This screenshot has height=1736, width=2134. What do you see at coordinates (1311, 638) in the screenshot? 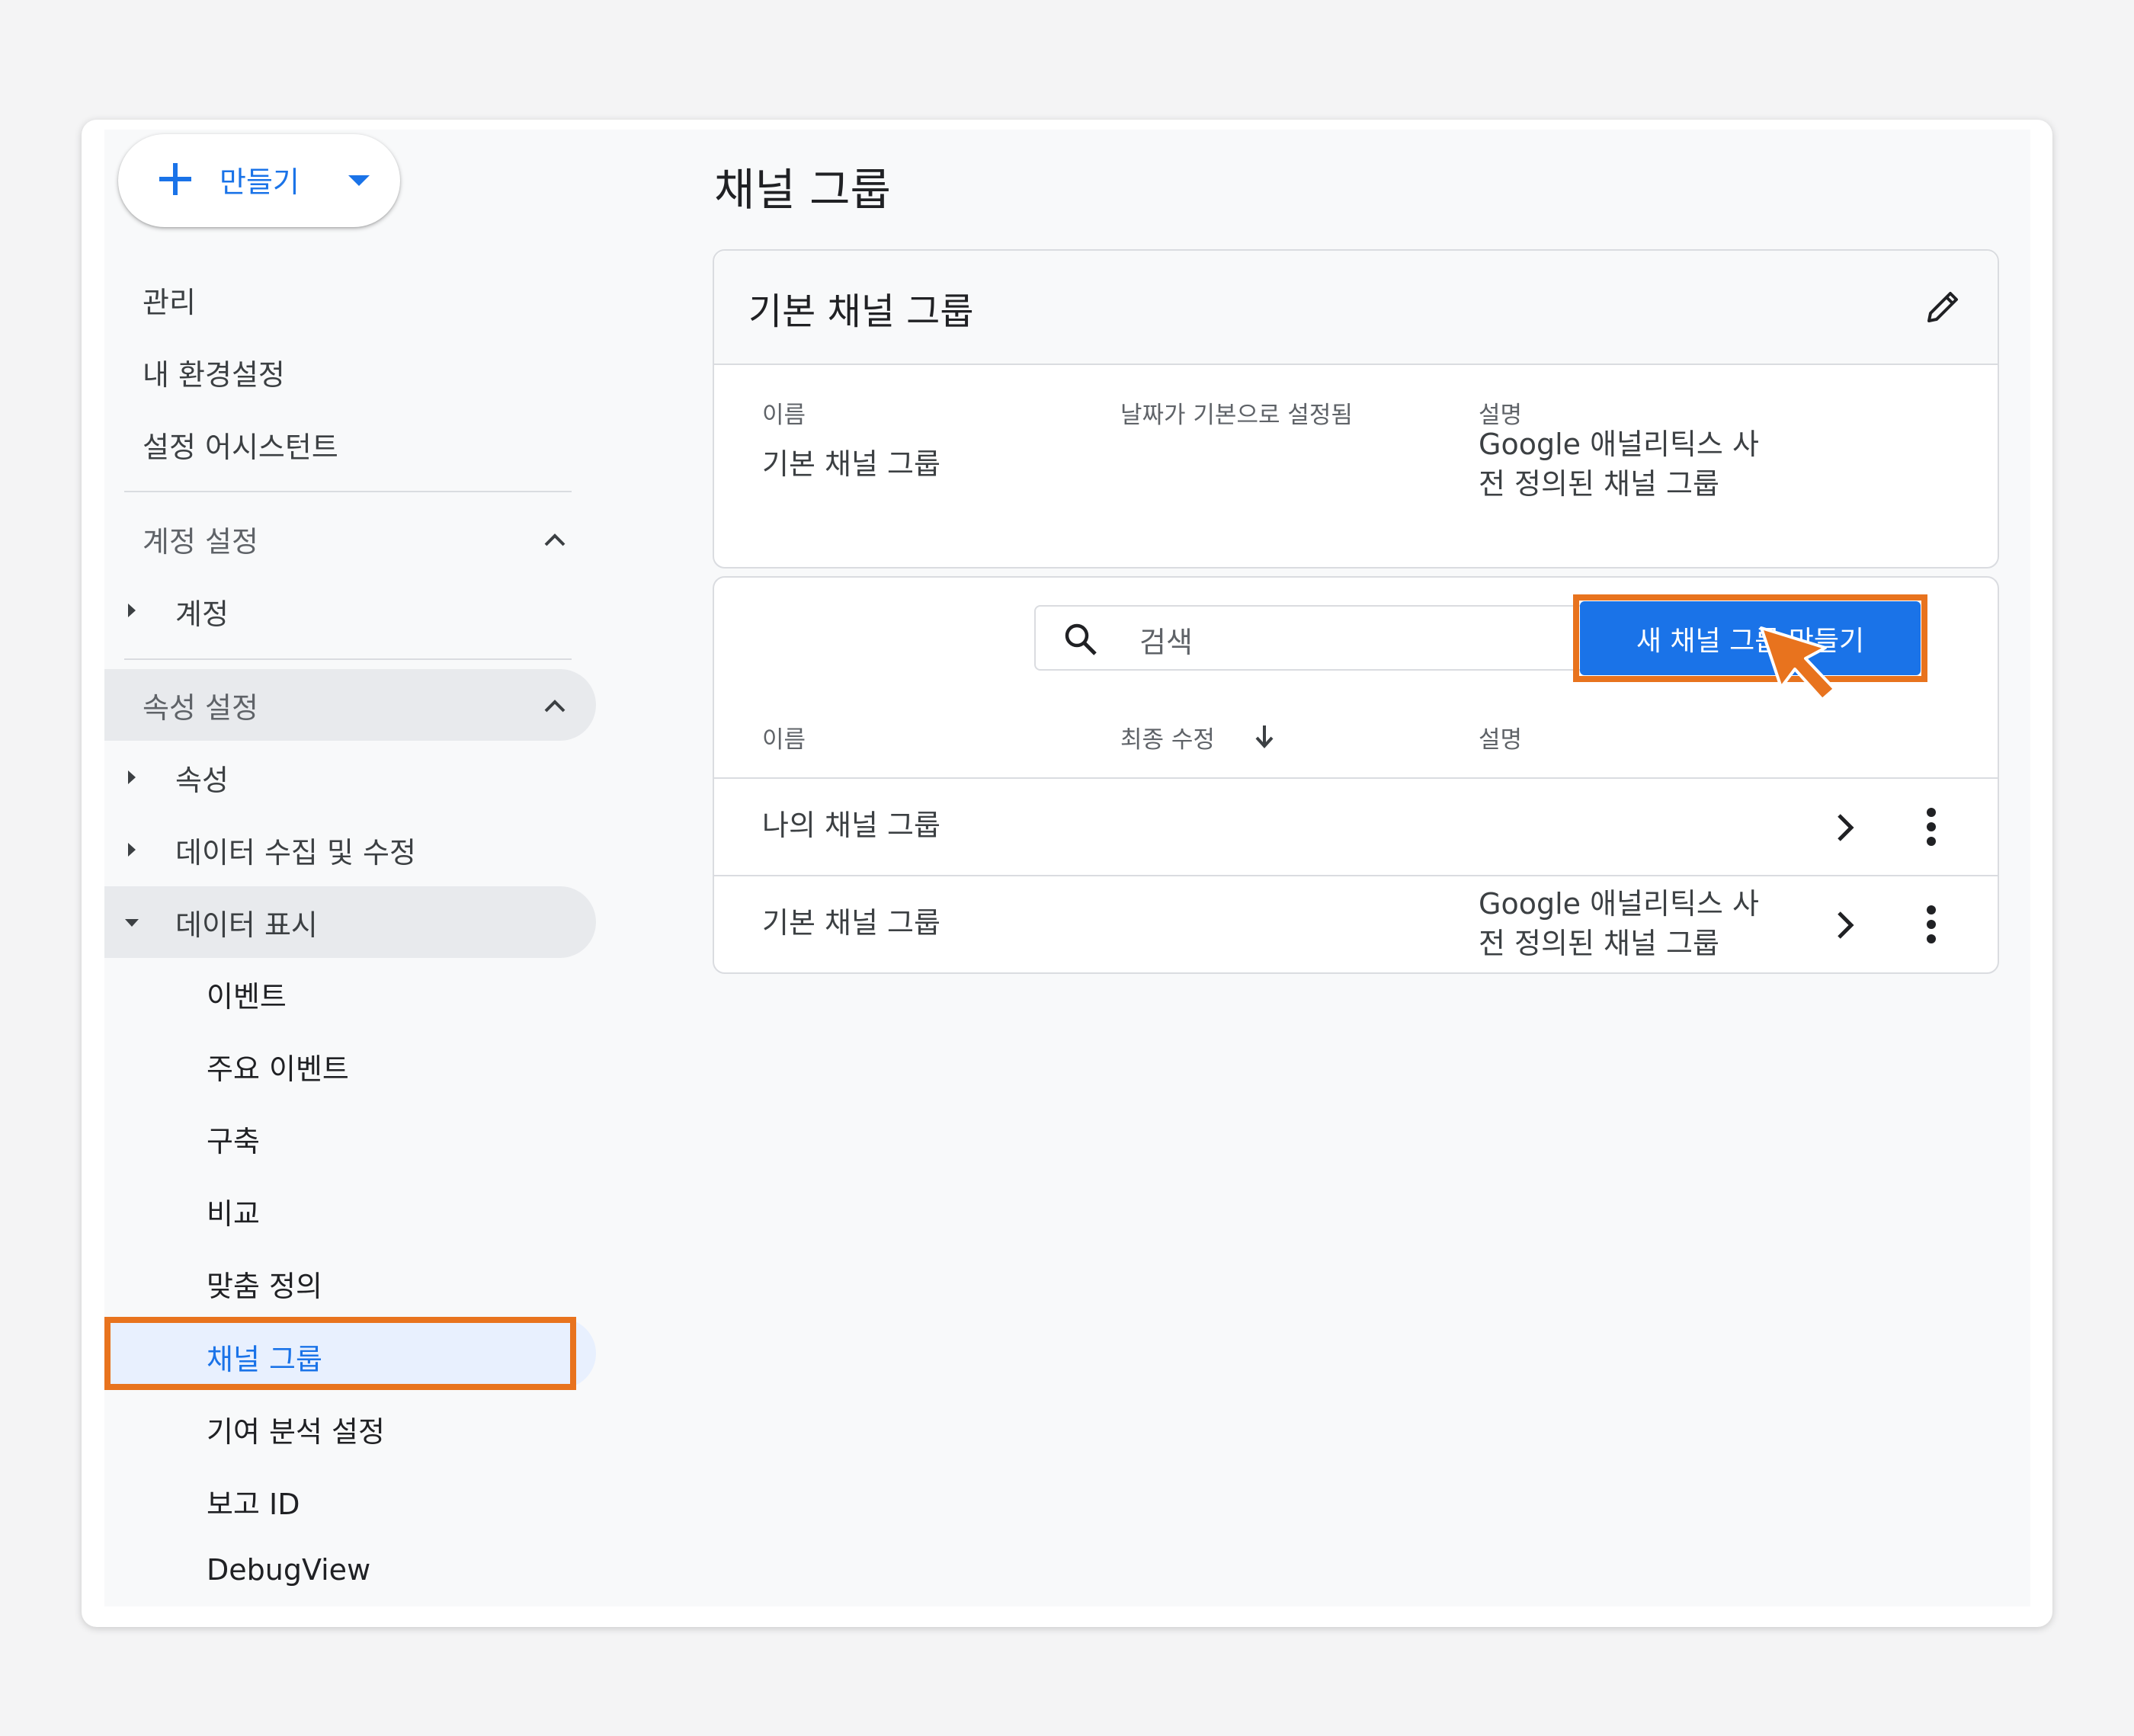
I see `search-input: 검색` at bounding box center [1311, 638].